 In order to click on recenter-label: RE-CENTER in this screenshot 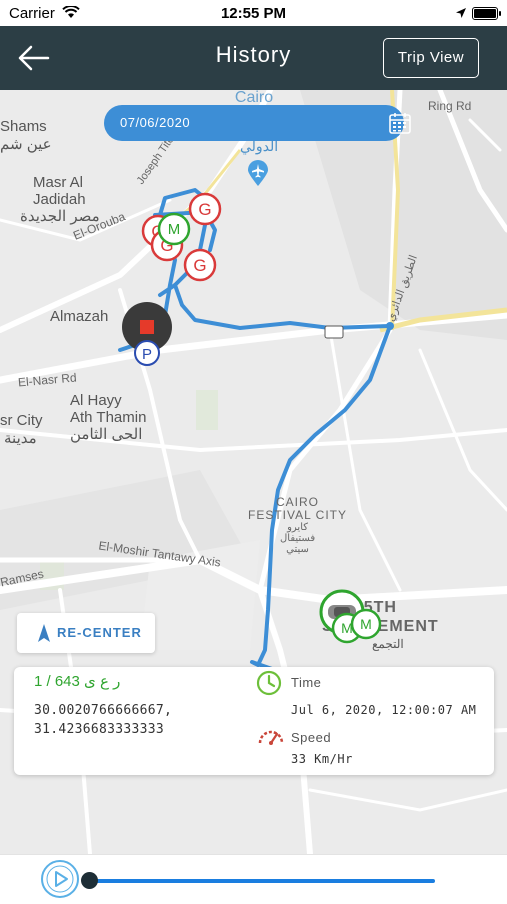, I will do `click(99, 632)`.